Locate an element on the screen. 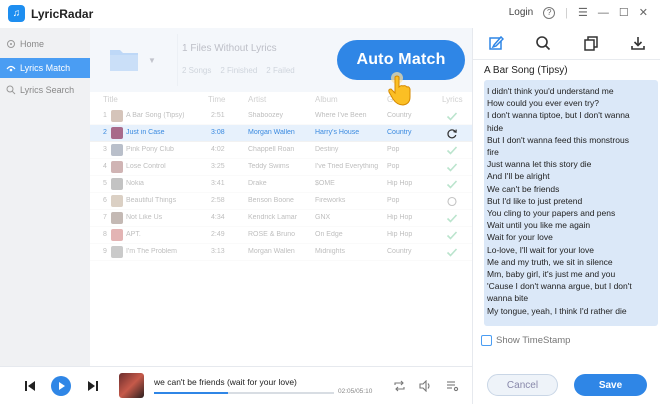  column-header-album: Album is located at coordinates (326, 99).